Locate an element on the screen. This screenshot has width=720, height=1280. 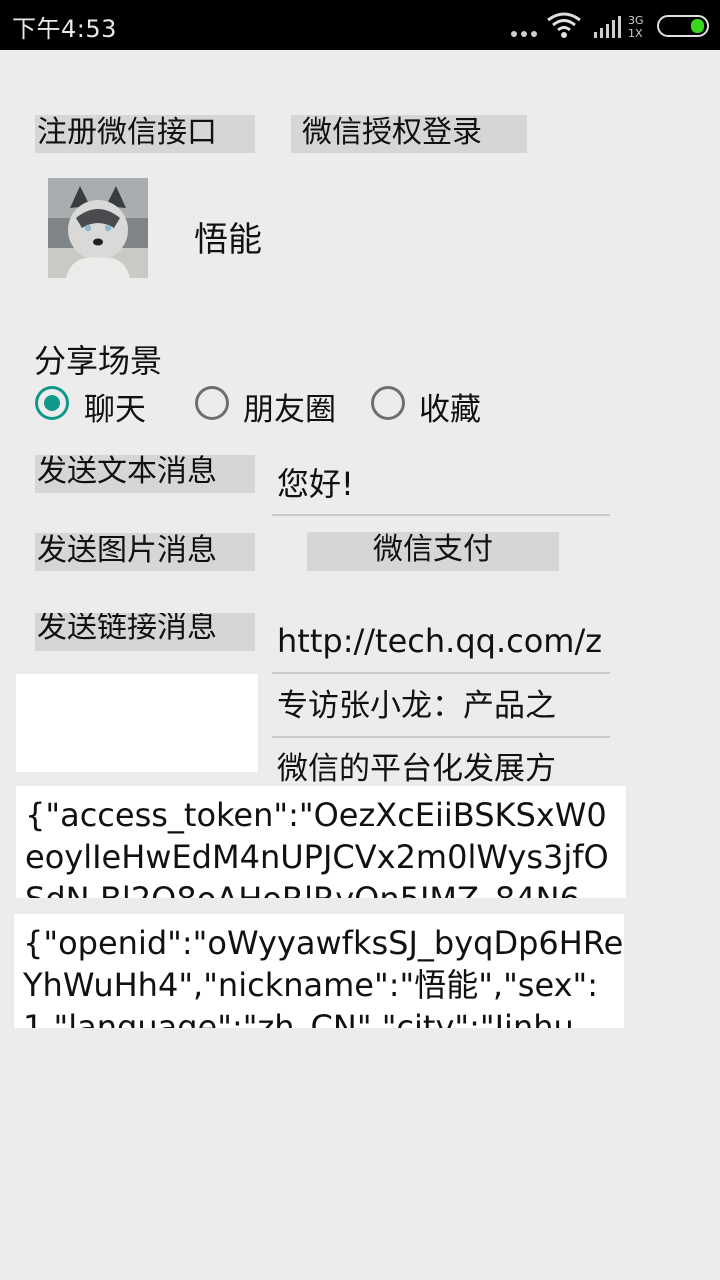
husky-avatar-image is located at coordinates (98, 228).